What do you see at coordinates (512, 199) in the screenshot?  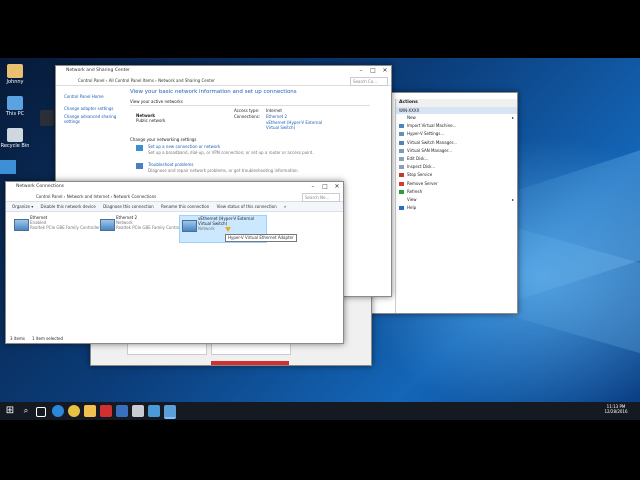 I see `submenu-arrow-icon: ▸` at bounding box center [512, 199].